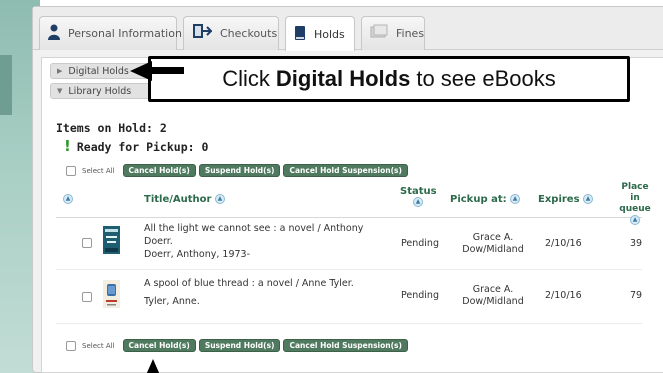 Image resolution: width=663 pixels, height=373 pixels. I want to click on items-on-hold: Items on Hold: 2, so click(111, 128).